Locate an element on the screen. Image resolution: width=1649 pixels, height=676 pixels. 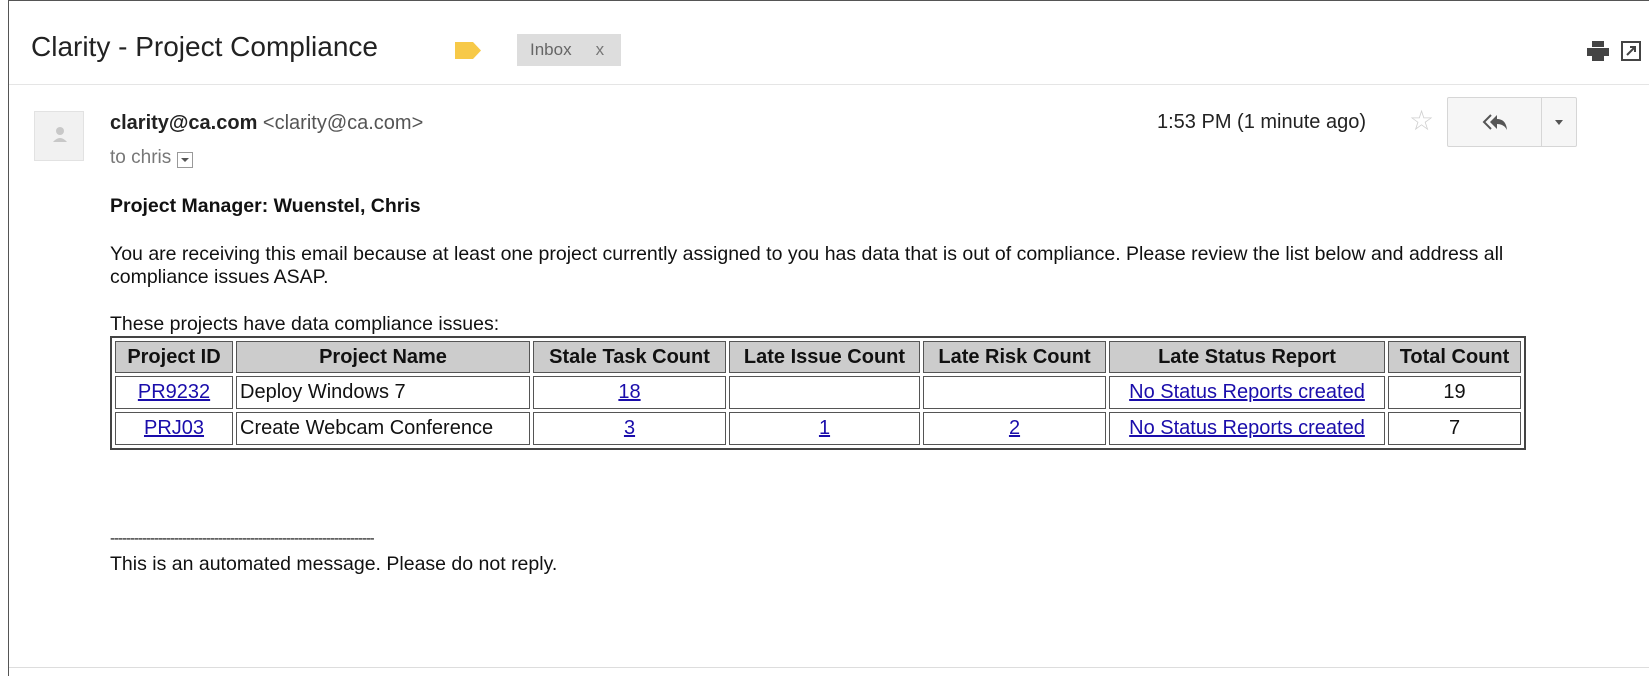
stale-task-cell: 3 is located at coordinates (629, 428).